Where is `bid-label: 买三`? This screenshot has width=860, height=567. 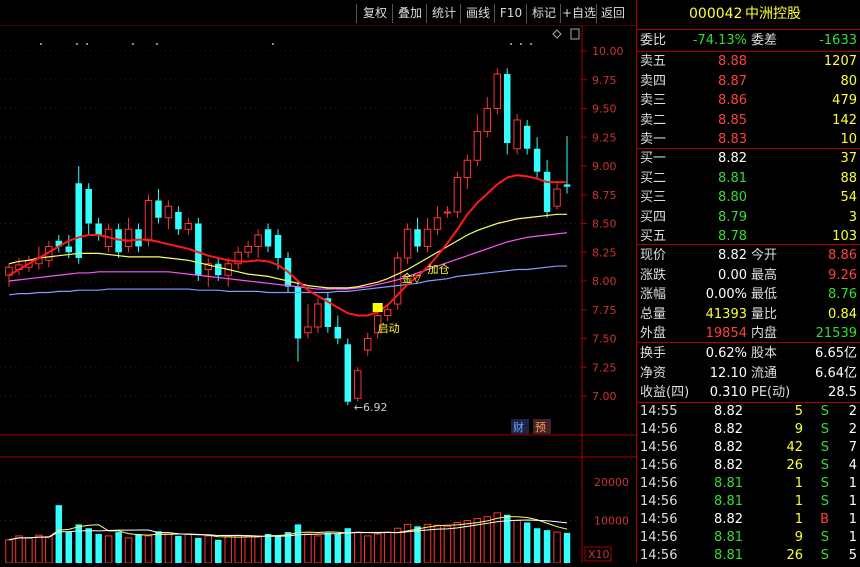
bid-label: 买三 is located at coordinates (653, 197).